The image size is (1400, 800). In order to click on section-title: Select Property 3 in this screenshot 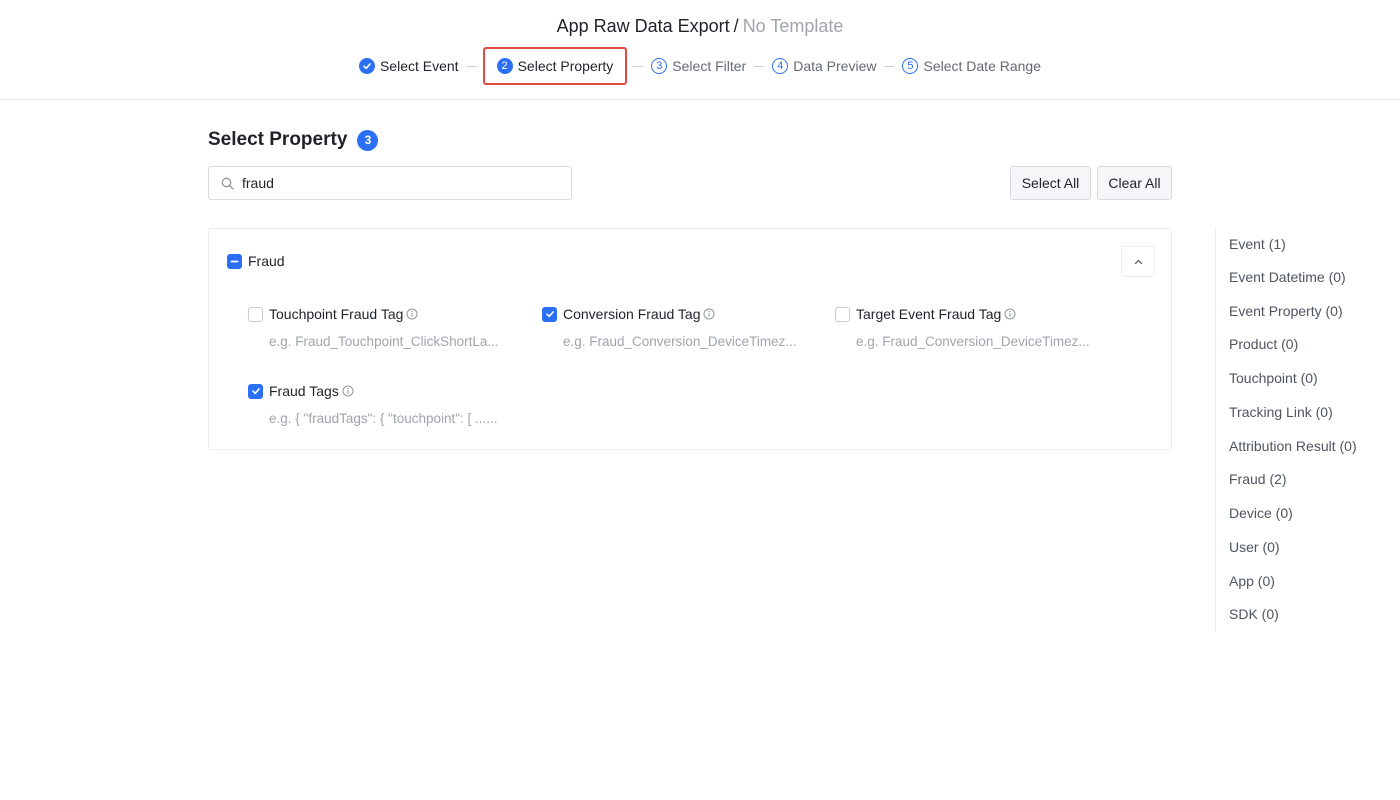, I will do `click(293, 140)`.